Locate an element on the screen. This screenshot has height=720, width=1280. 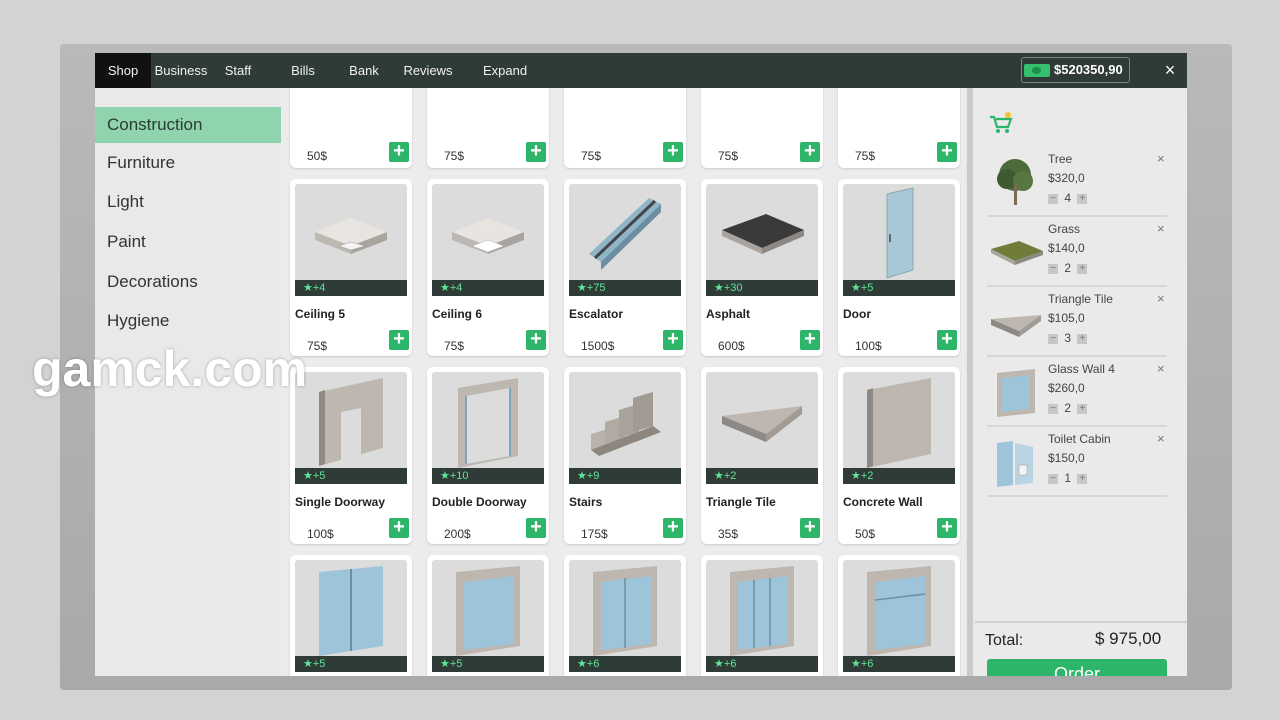
rating-badge: ★+2 is located at coordinates (899, 476).